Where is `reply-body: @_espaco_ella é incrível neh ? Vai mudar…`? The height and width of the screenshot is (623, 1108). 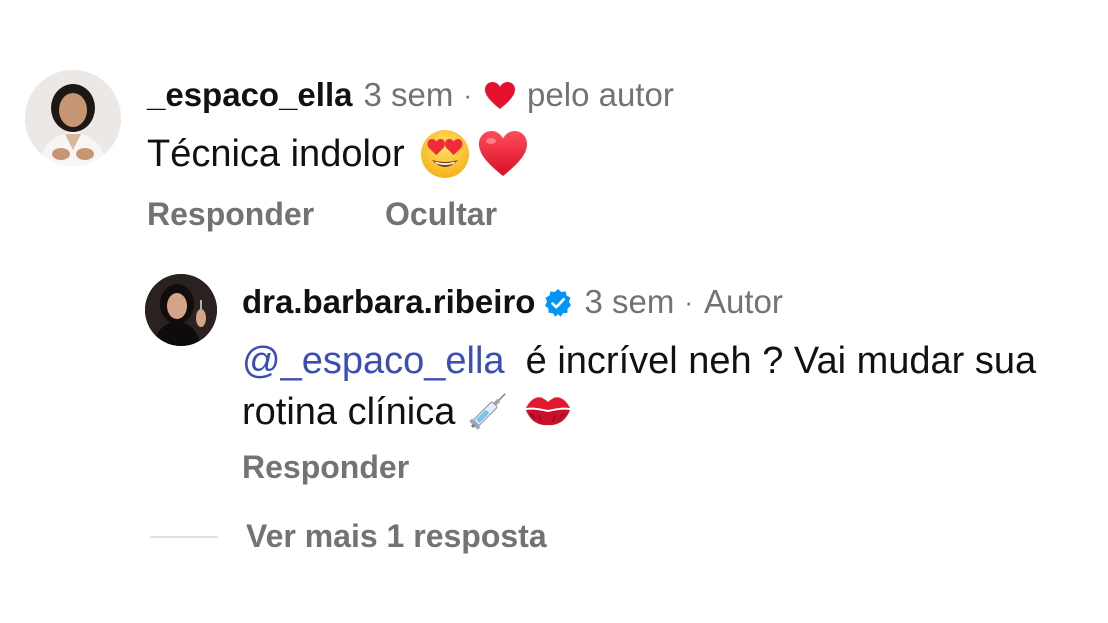 reply-body: @_espaco_ella é incrível neh ? Vai mudar… is located at coordinates (657, 386).